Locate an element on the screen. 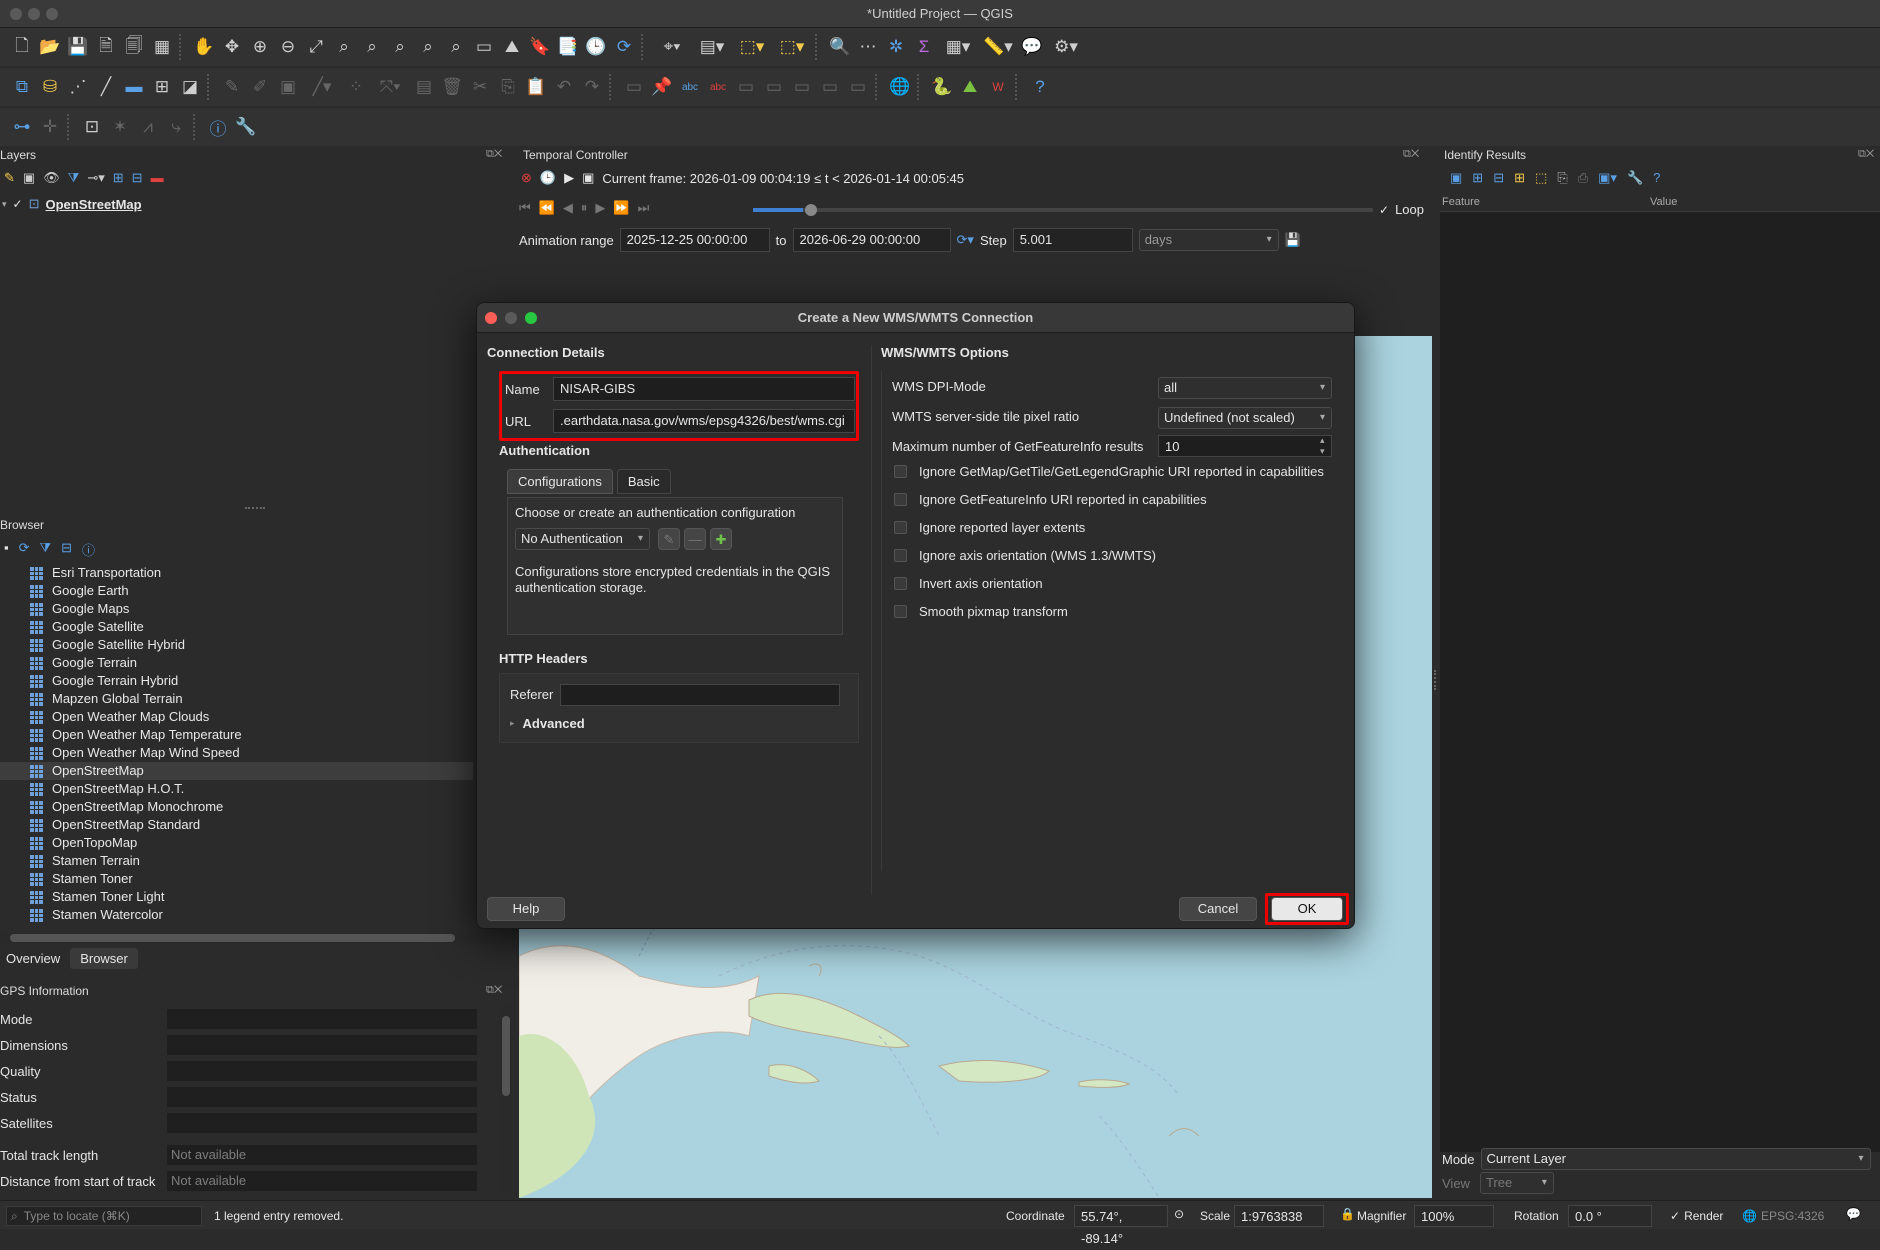 The height and width of the screenshot is (1250, 1880). zoom-native-icon: ⌕ is located at coordinates (400, 47).